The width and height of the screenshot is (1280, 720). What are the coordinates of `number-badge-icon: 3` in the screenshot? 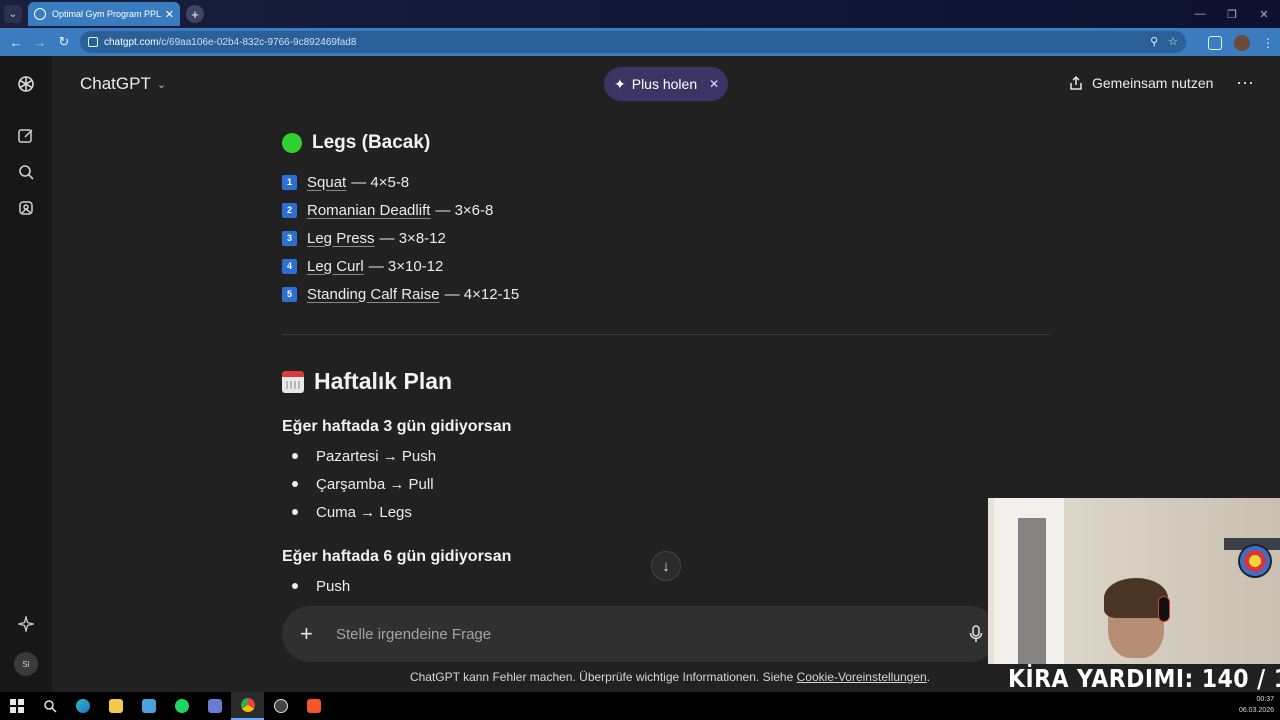 It's located at (289, 238).